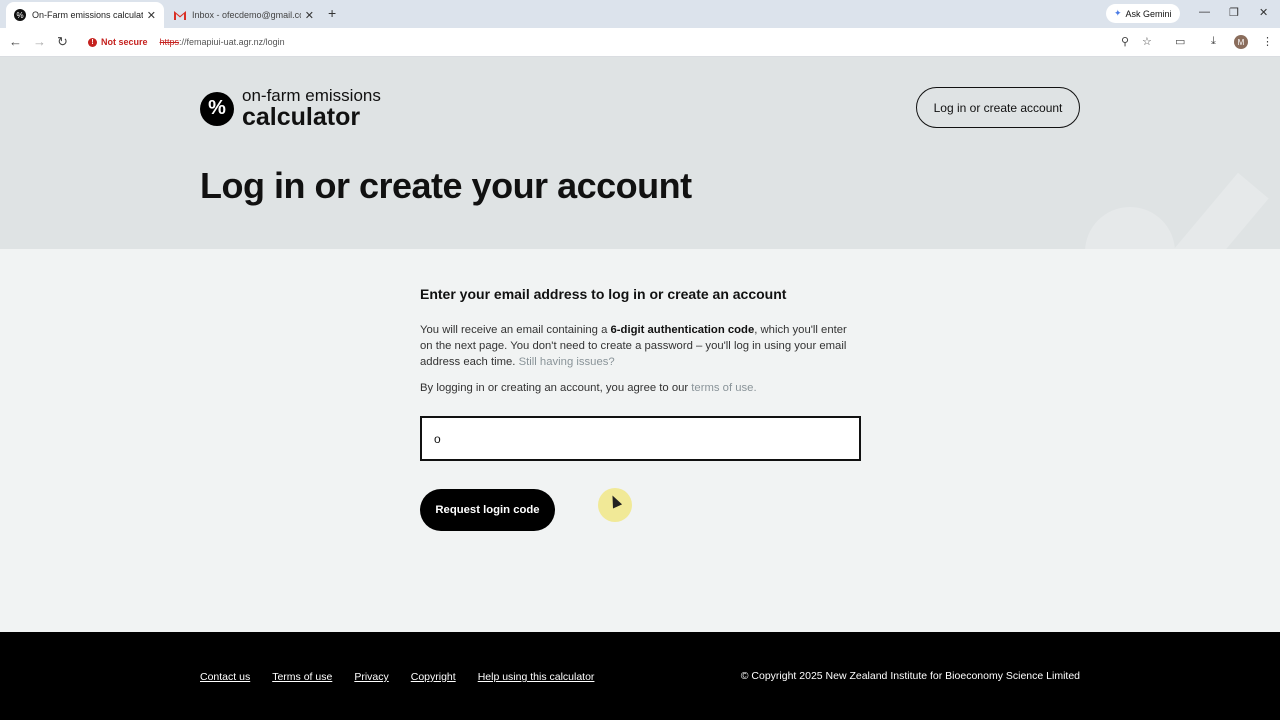 This screenshot has width=1280, height=720. What do you see at coordinates (1125, 41) in the screenshot?
I see `zoom-icon: ⚲` at bounding box center [1125, 41].